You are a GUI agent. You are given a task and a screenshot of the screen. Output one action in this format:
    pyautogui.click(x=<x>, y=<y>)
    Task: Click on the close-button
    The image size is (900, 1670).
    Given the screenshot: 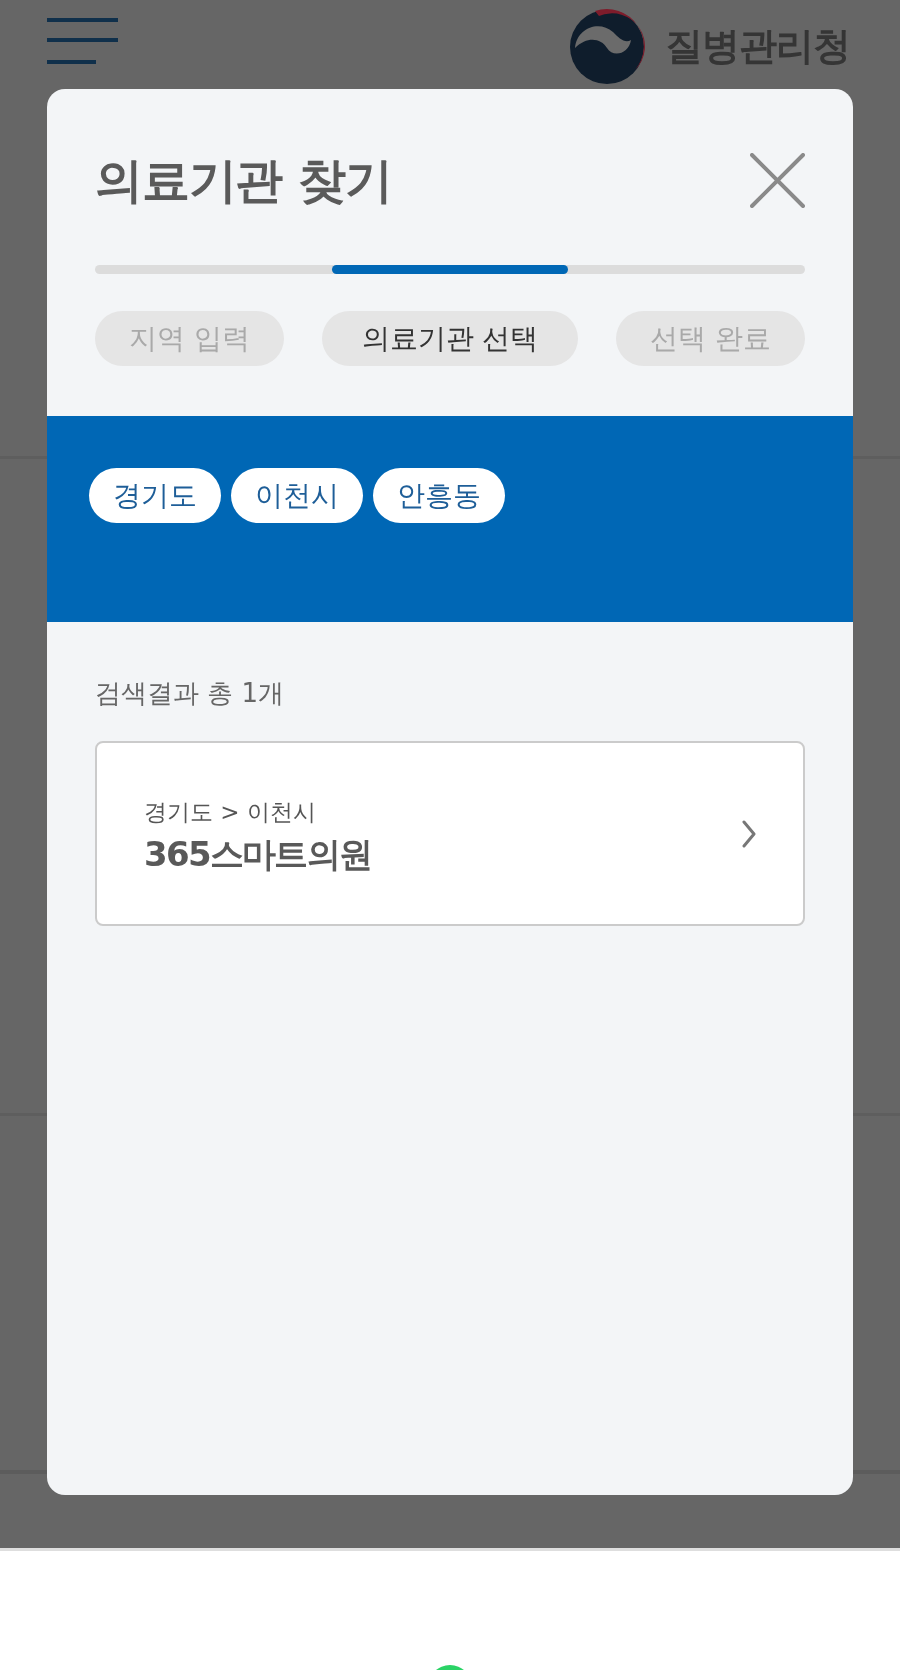 What is the action you would take?
    pyautogui.click(x=777, y=180)
    